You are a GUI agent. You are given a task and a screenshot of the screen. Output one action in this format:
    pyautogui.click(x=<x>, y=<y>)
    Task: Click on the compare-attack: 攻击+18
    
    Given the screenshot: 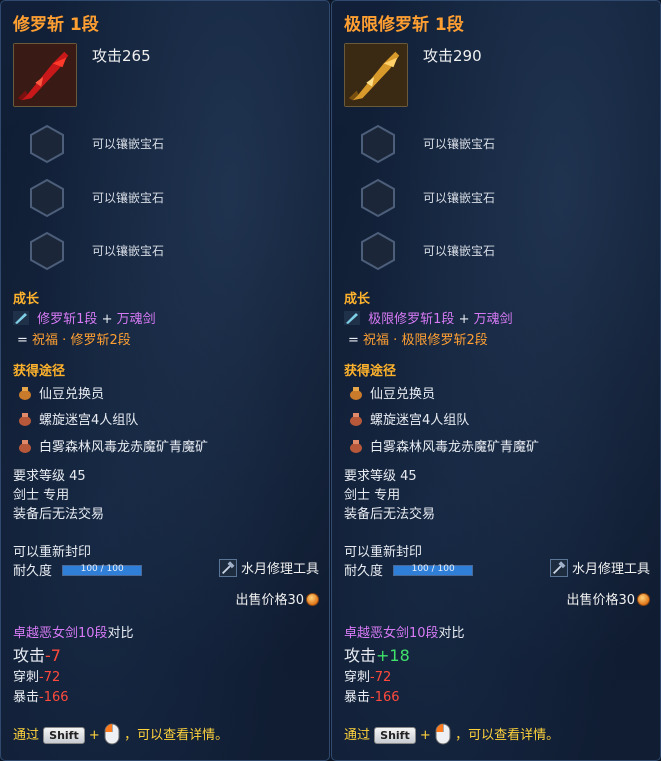 What is the action you would take?
    pyautogui.click(x=377, y=655)
    